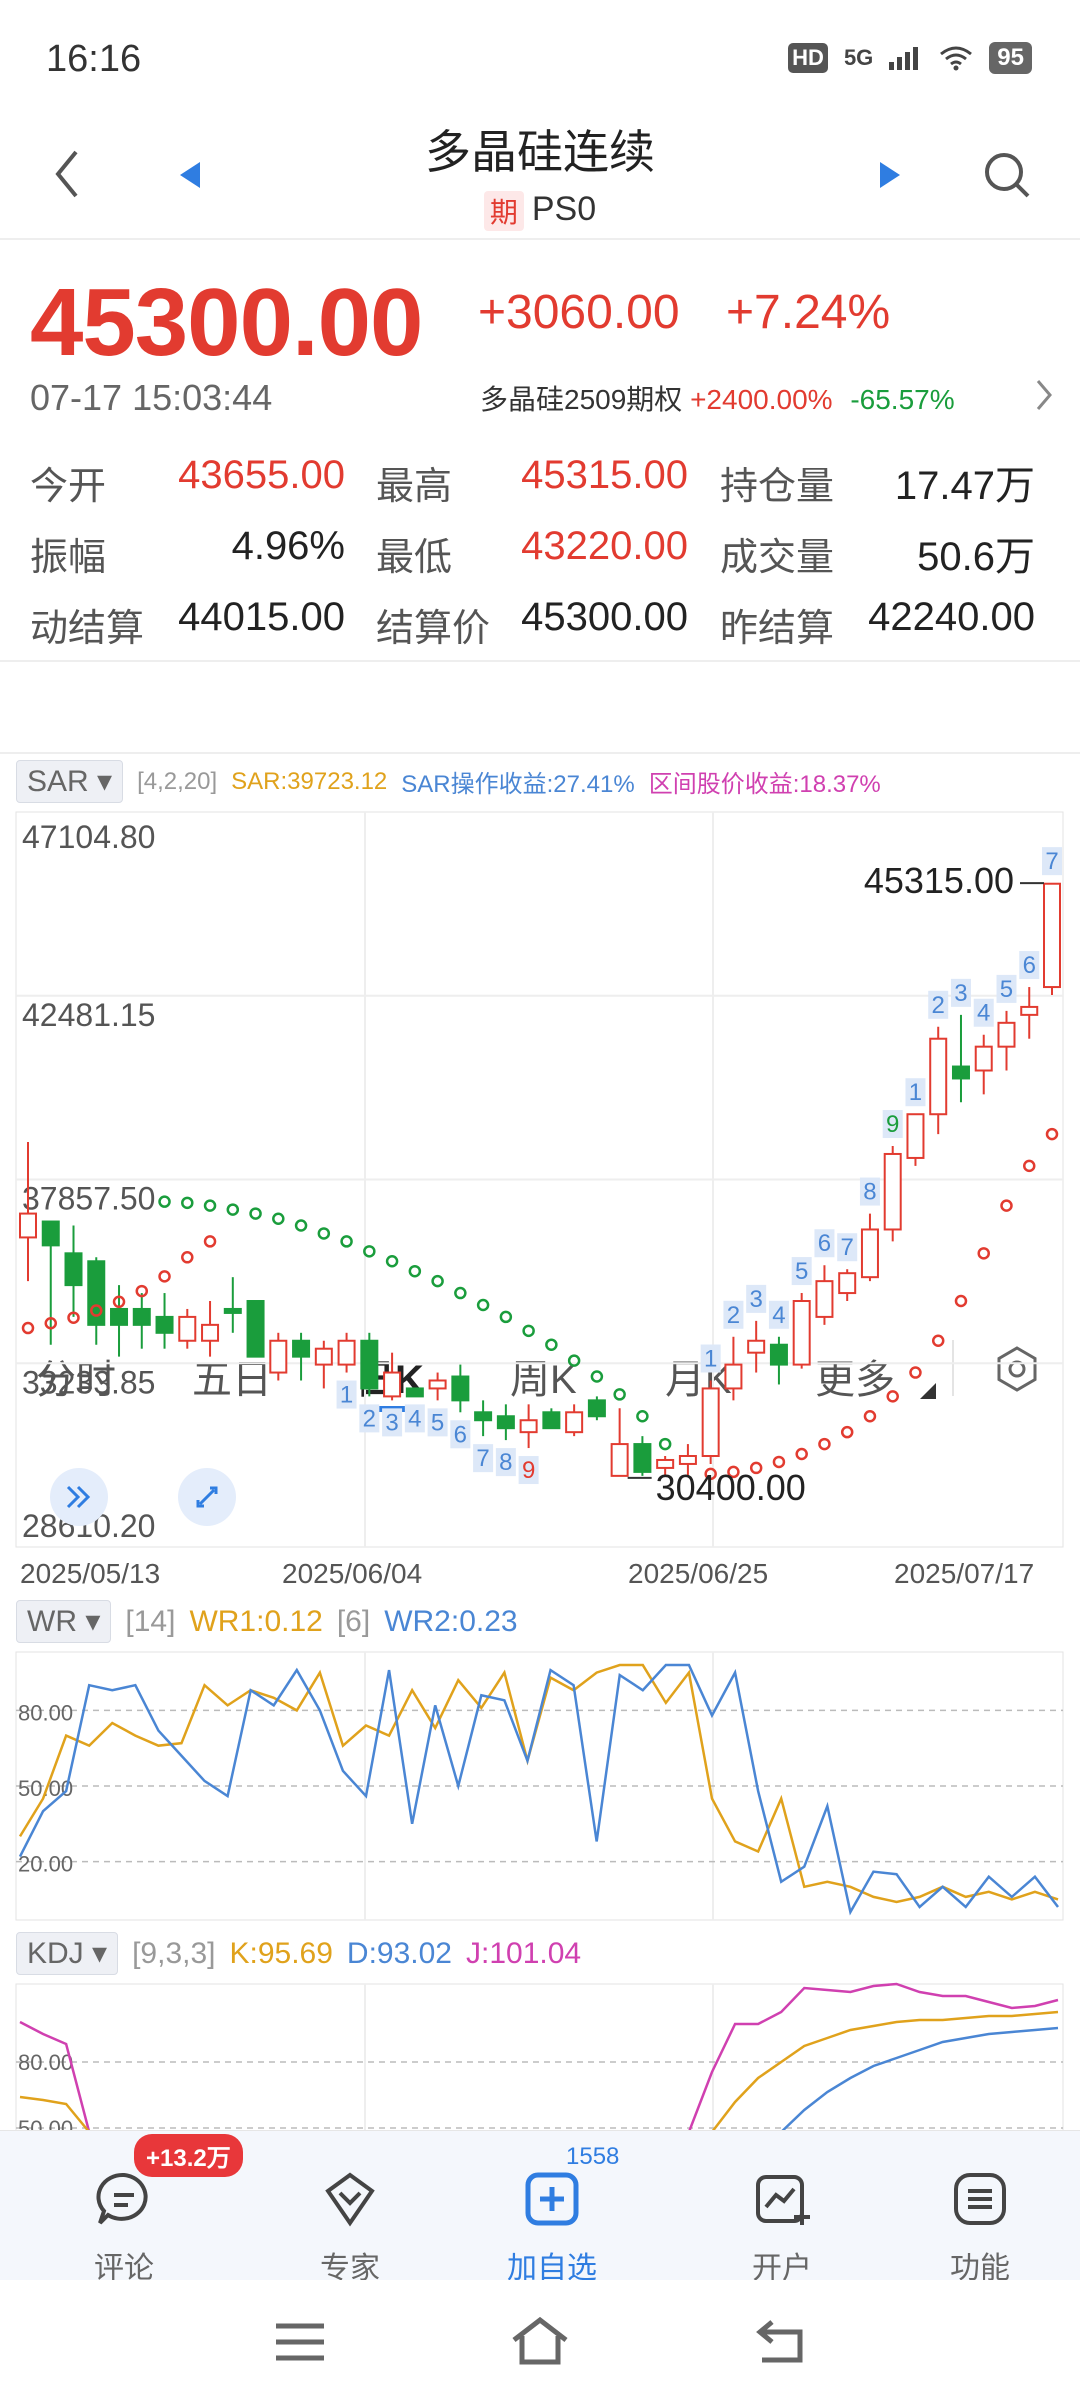 Image resolution: width=1080 pixels, height=2408 pixels. Describe the element at coordinates (414, 487) in the screenshot. I see `stat-label: 最高` at that location.